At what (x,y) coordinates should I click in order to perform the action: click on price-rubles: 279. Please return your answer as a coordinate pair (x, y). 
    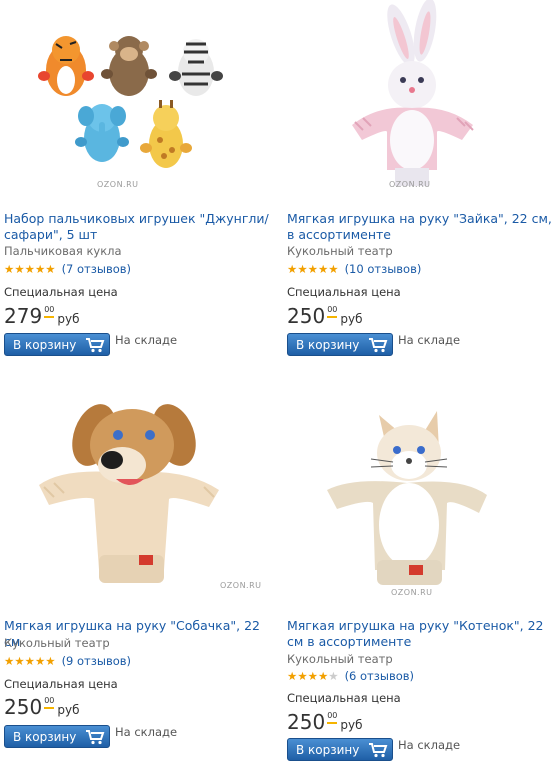
    Looking at the image, I should click on (23, 316).